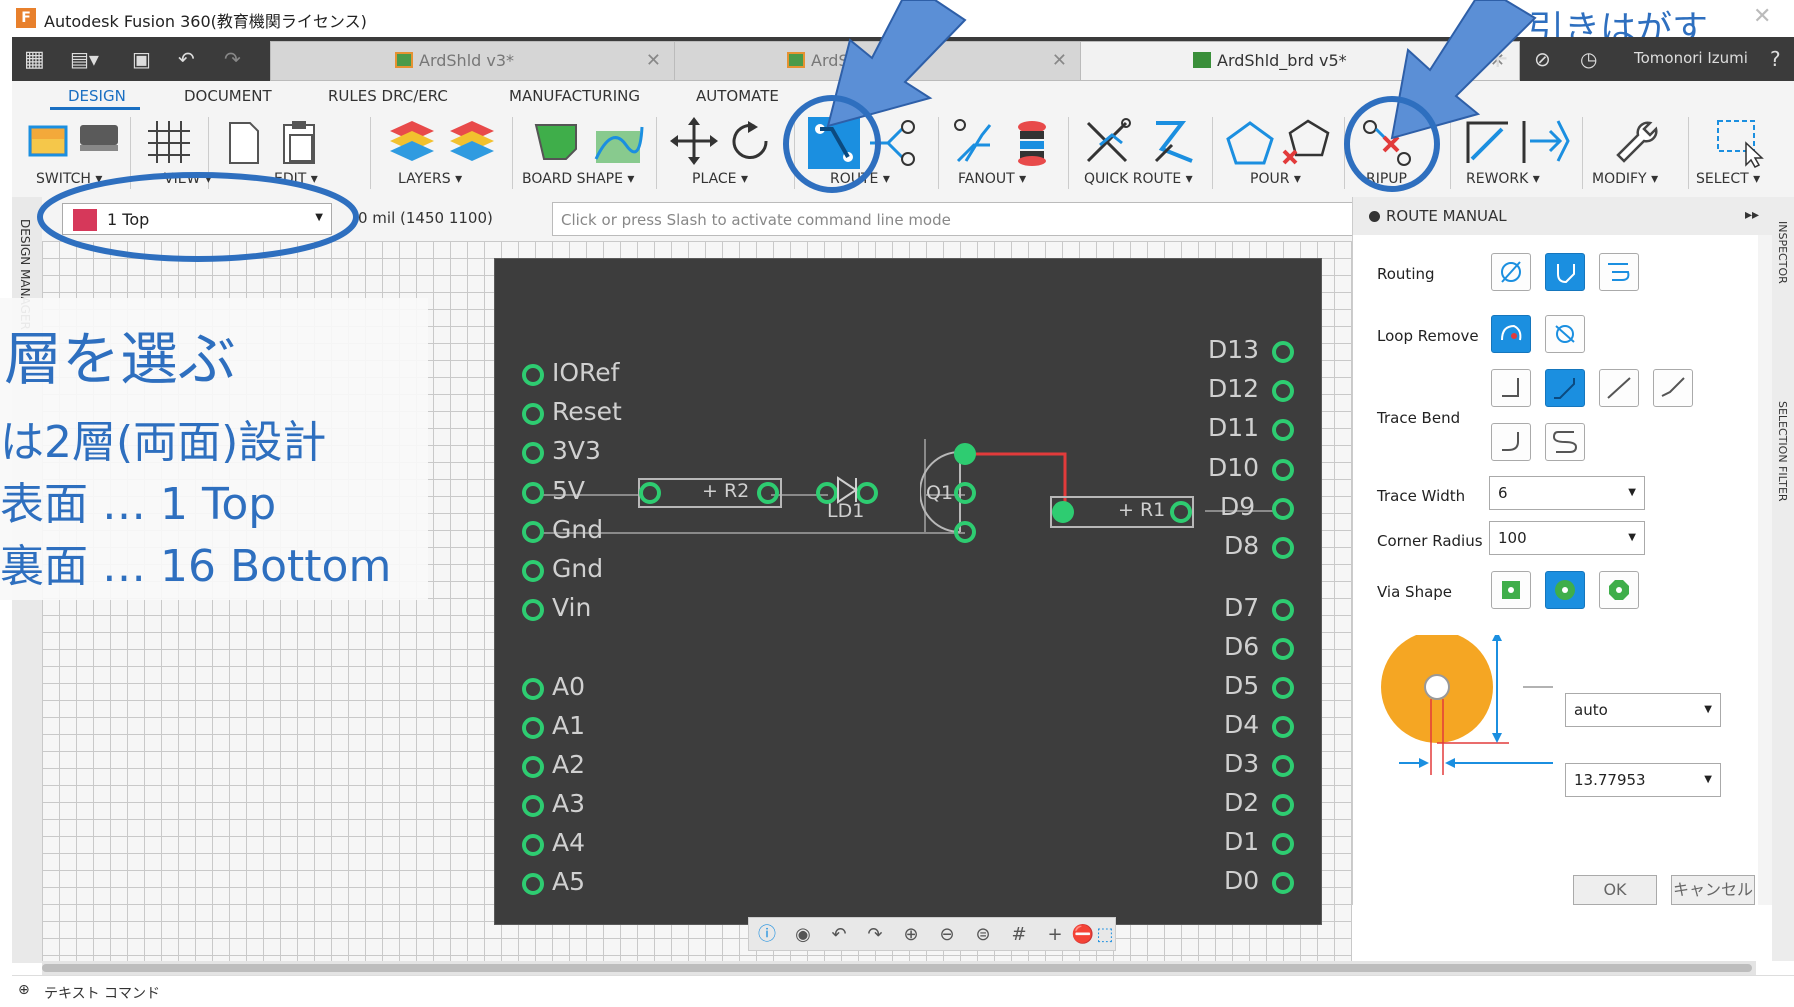 The height and width of the screenshot is (1007, 1794). I want to click on user-name: Tomonori Izumi, so click(1691, 58).